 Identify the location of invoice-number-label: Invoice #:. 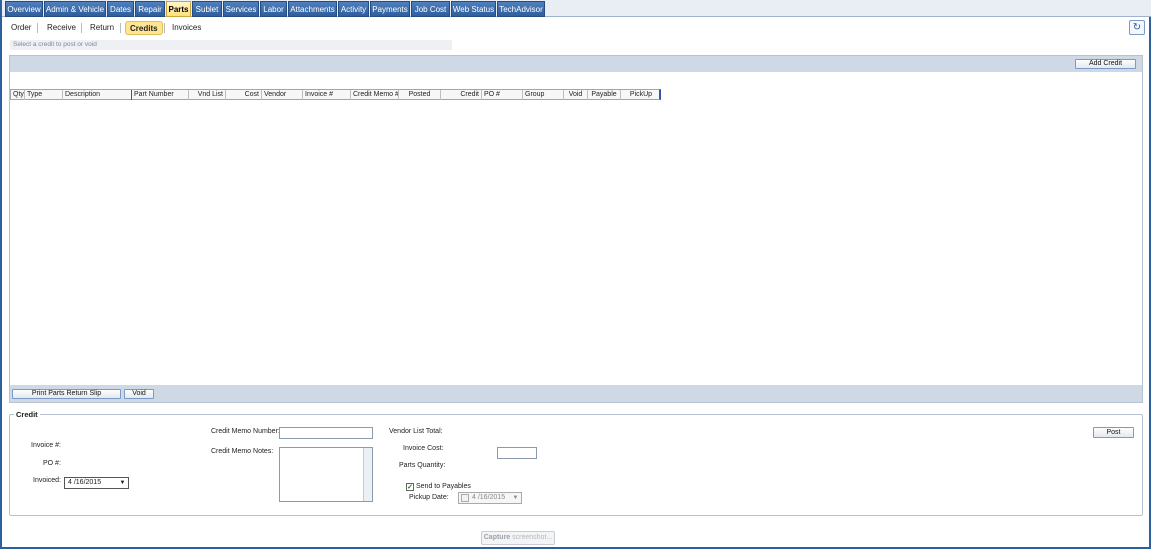
(46, 445).